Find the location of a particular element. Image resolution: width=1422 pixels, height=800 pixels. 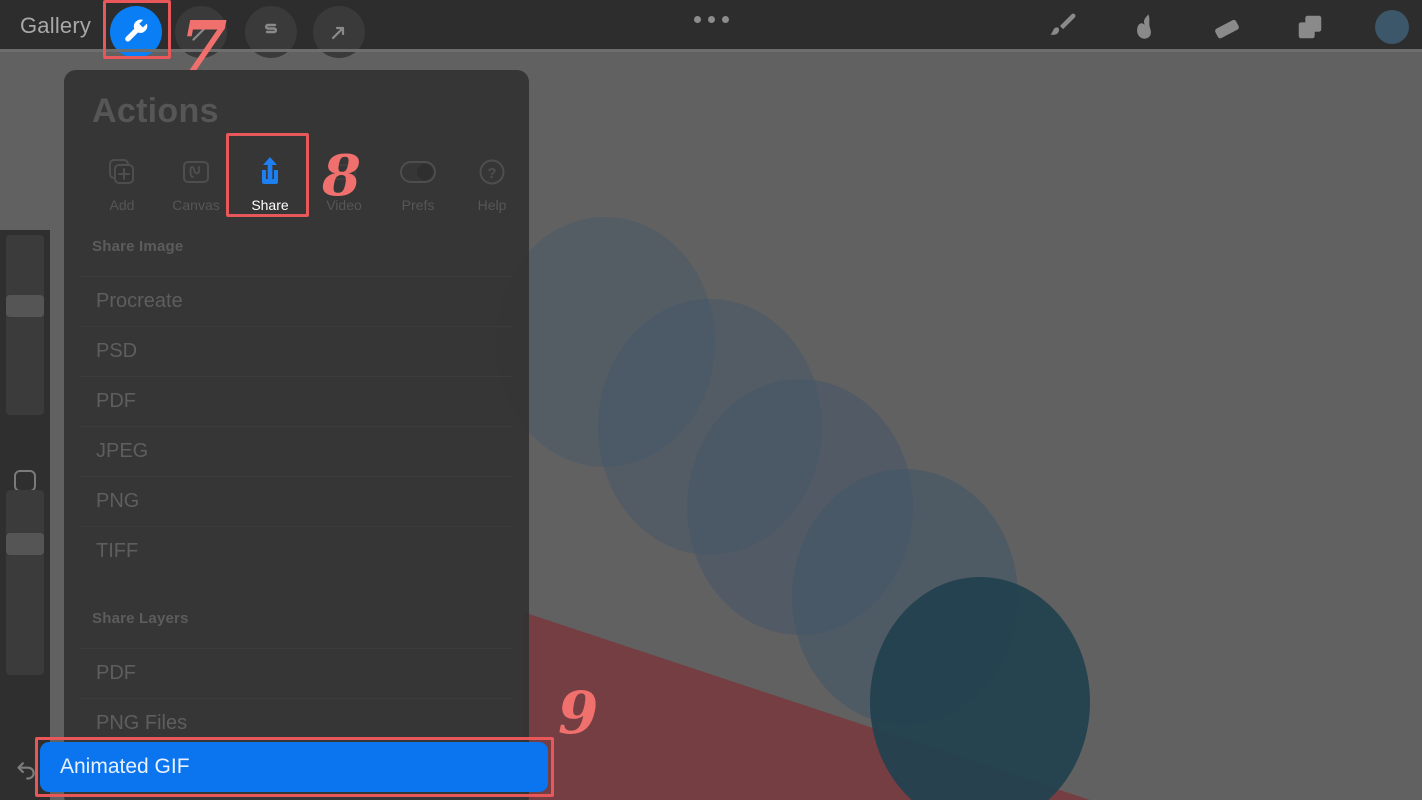

list-item-png: PNG is located at coordinates (296, 501).